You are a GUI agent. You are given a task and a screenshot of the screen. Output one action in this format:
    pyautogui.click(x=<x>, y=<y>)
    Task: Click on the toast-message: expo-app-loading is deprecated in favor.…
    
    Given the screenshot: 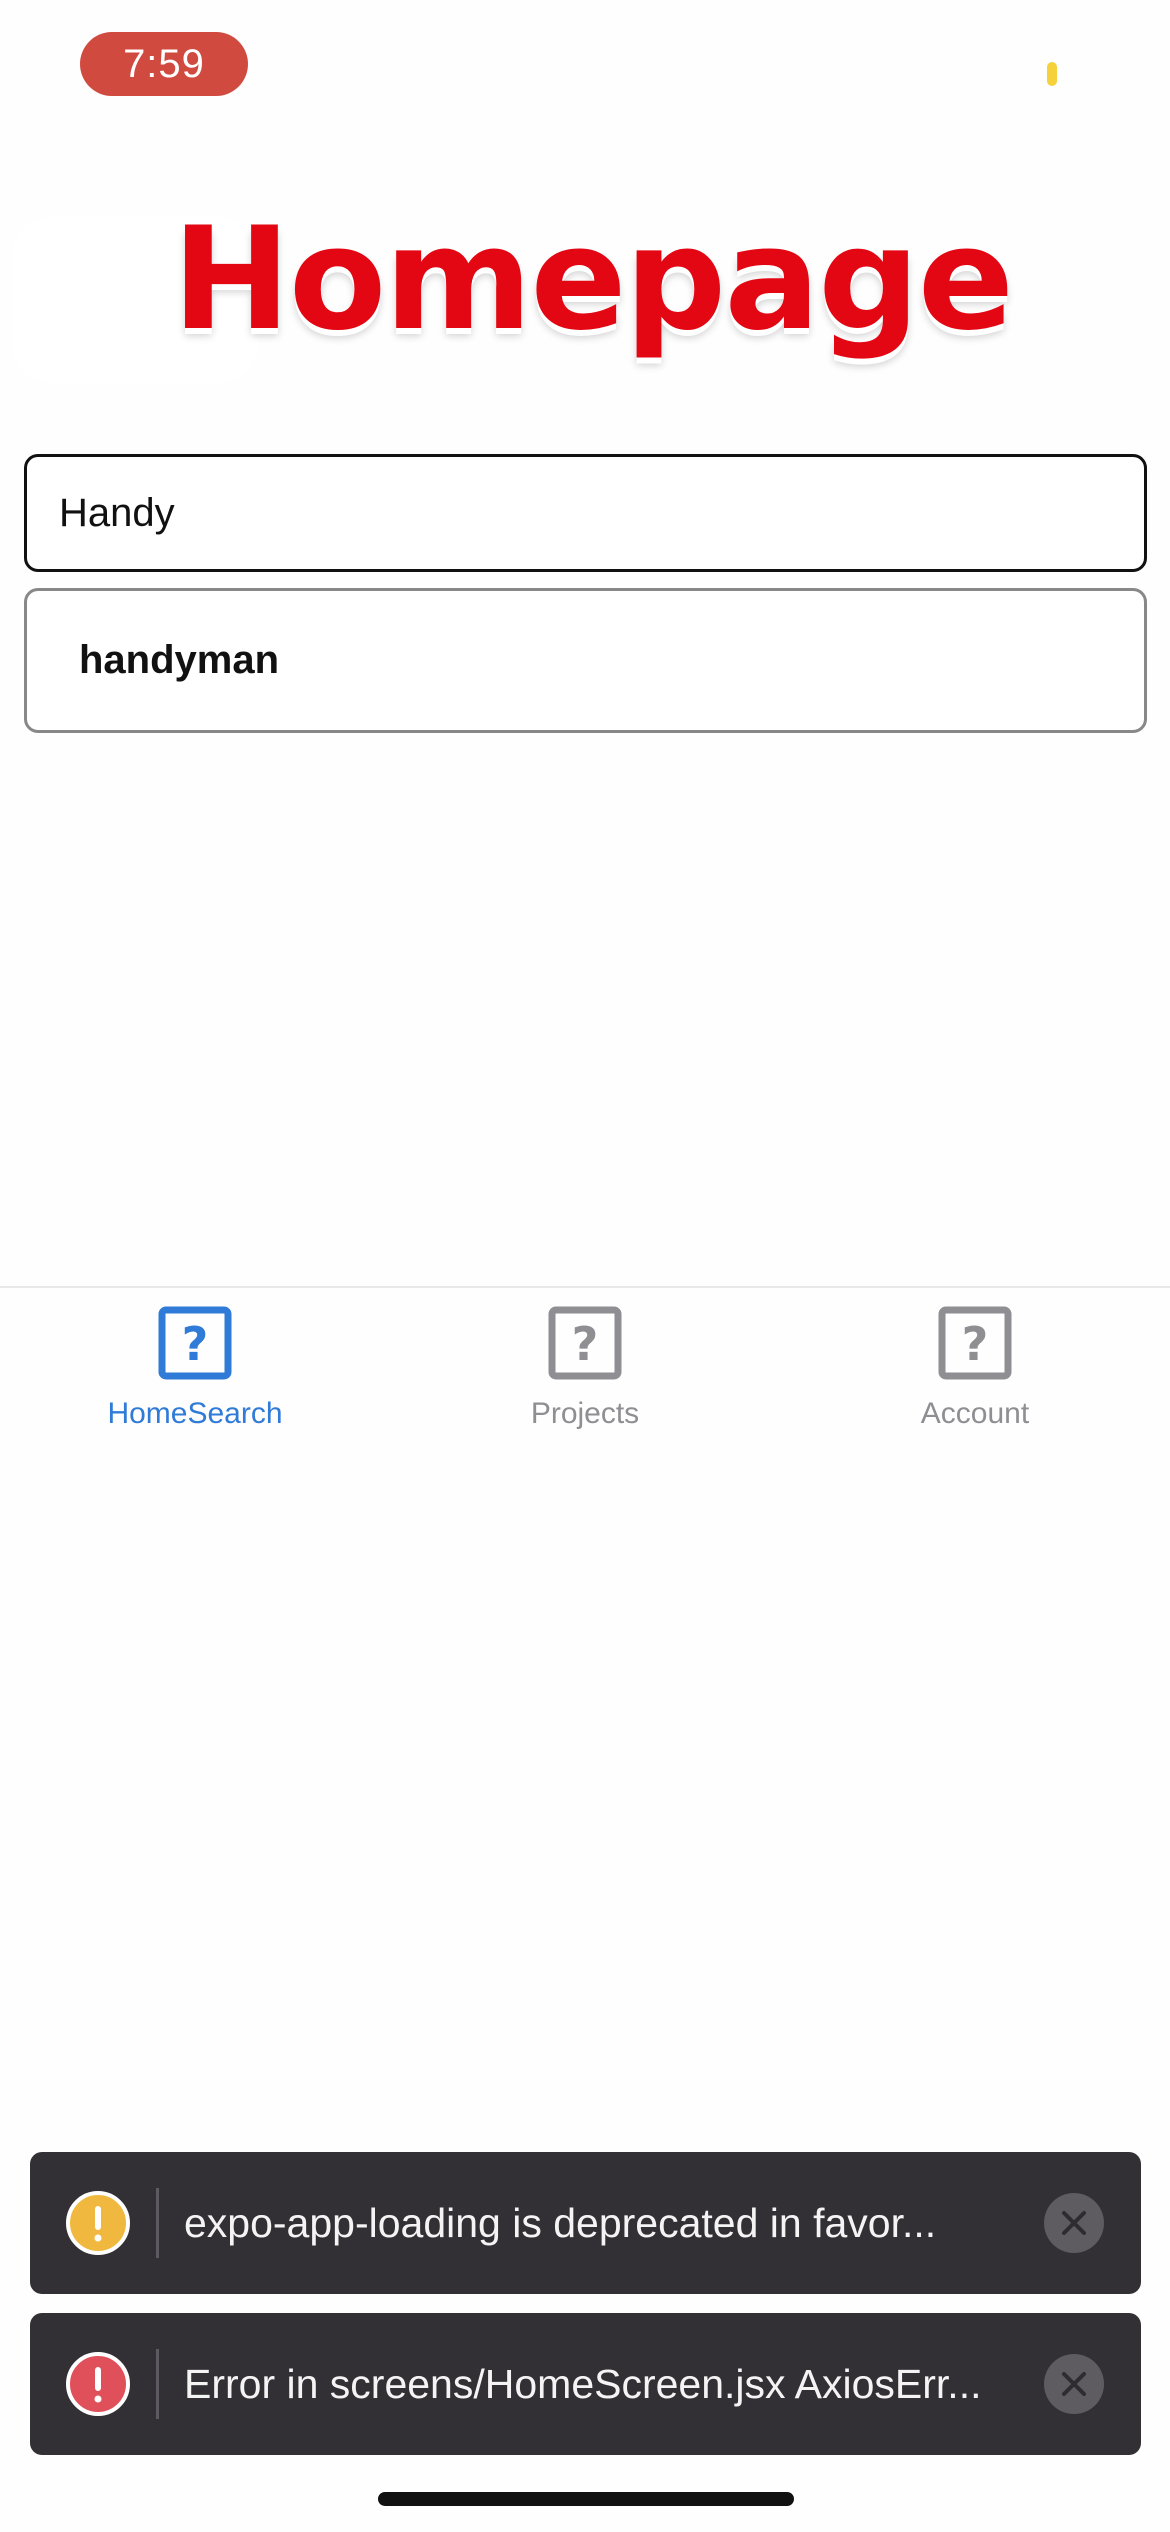 What is the action you would take?
    pyautogui.click(x=560, y=2223)
    